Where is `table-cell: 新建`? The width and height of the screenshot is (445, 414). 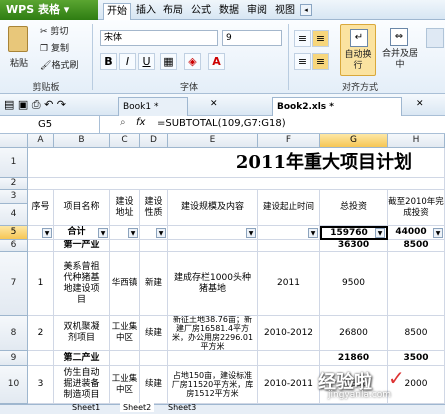
table-cell: 新建 is located at coordinates (154, 284).